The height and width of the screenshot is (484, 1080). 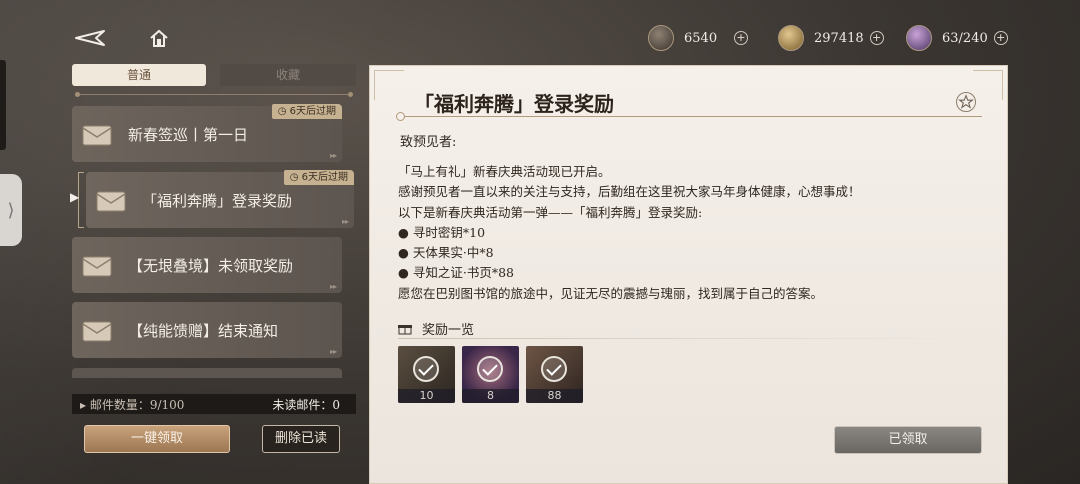 I want to click on mail-body-line: 「马上有礼」新春庆典活动现已开启。, so click(x=504, y=171).